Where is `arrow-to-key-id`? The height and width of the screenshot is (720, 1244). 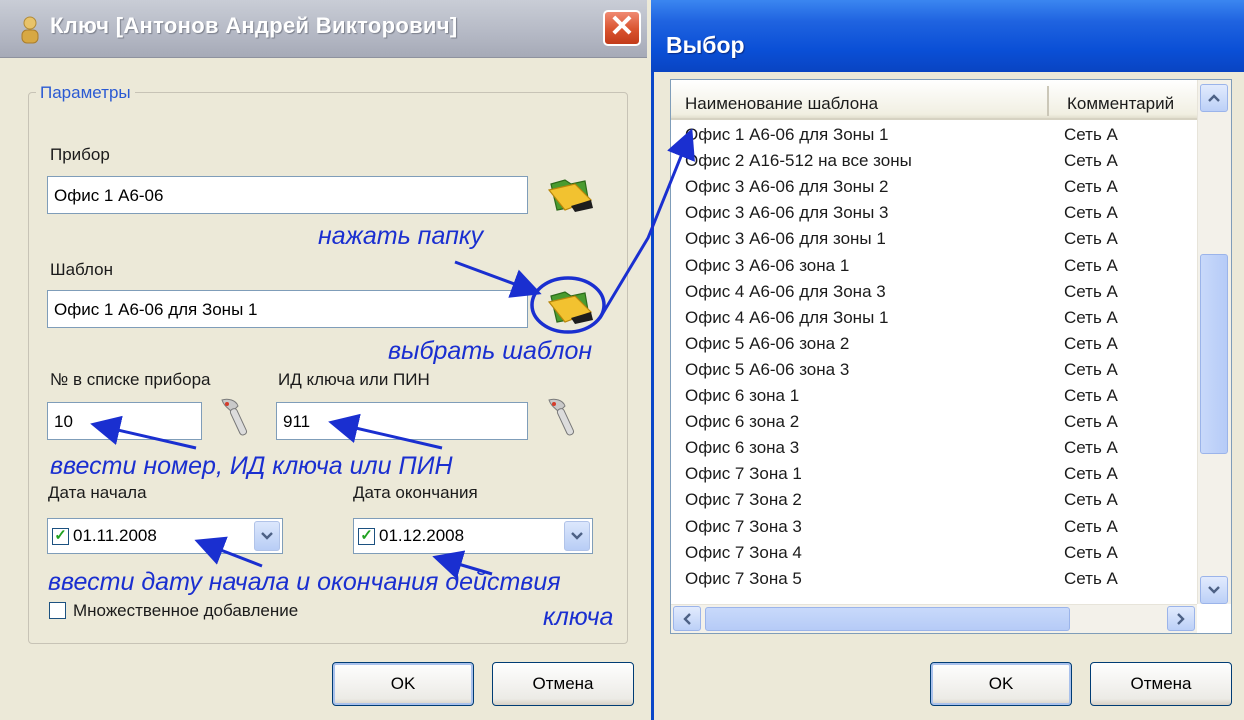 arrow-to-key-id is located at coordinates (385, 431).